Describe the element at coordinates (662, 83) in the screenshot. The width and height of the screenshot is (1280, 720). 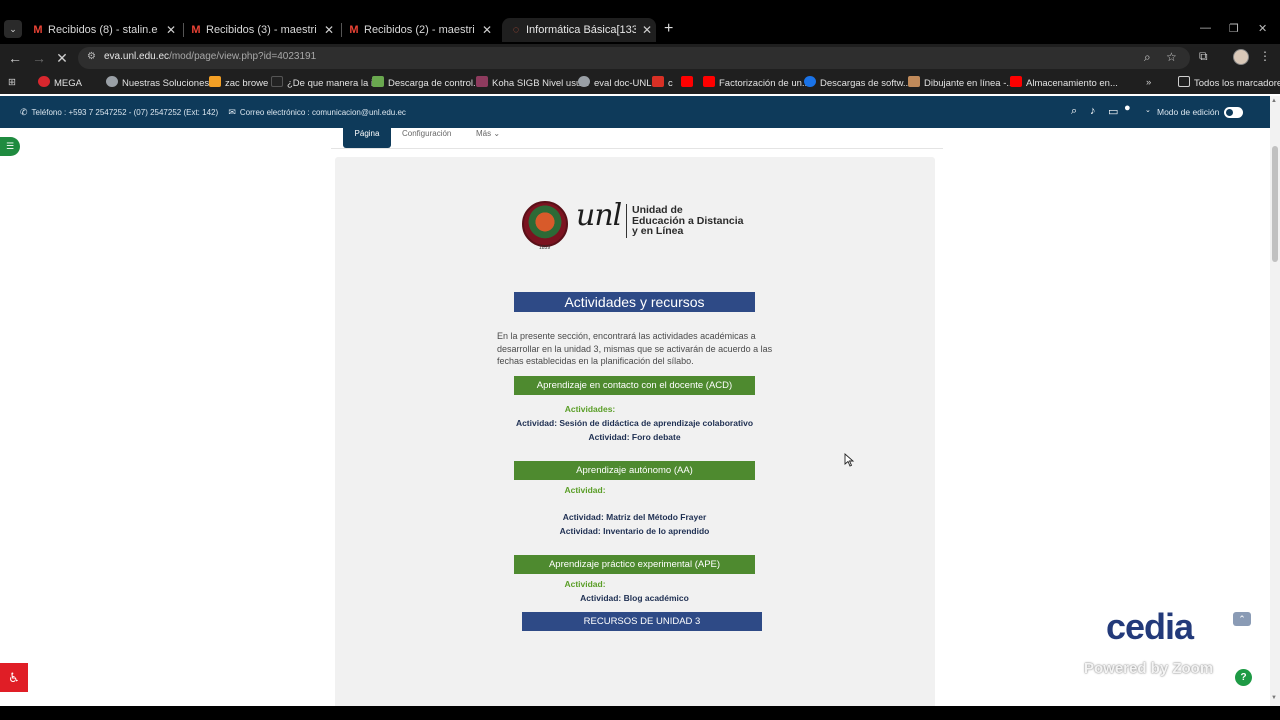
I see `bookmark-item: c` at that location.